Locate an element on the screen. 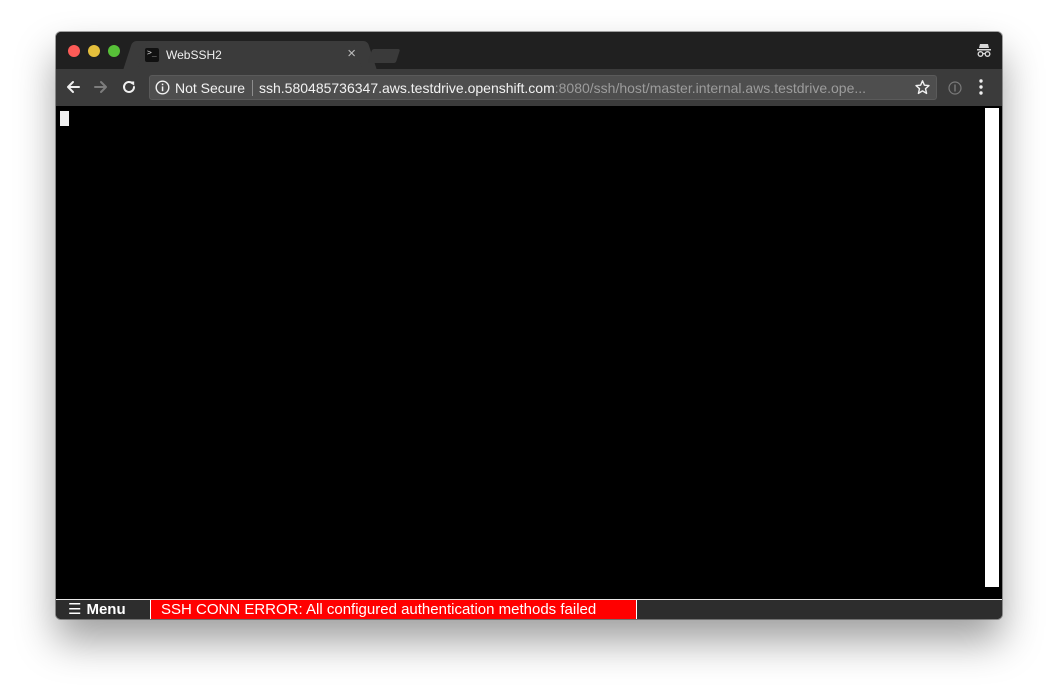 The width and height of the screenshot is (1058, 699). menu-button: ☰ Menu is located at coordinates (97, 609).